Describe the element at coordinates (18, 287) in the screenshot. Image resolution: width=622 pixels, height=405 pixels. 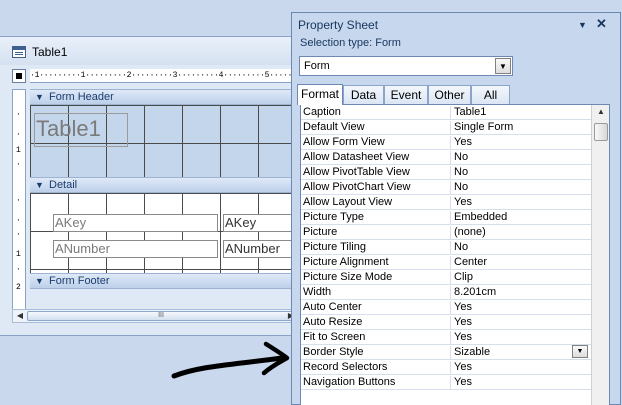
I see `vruler-mark: 2` at that location.